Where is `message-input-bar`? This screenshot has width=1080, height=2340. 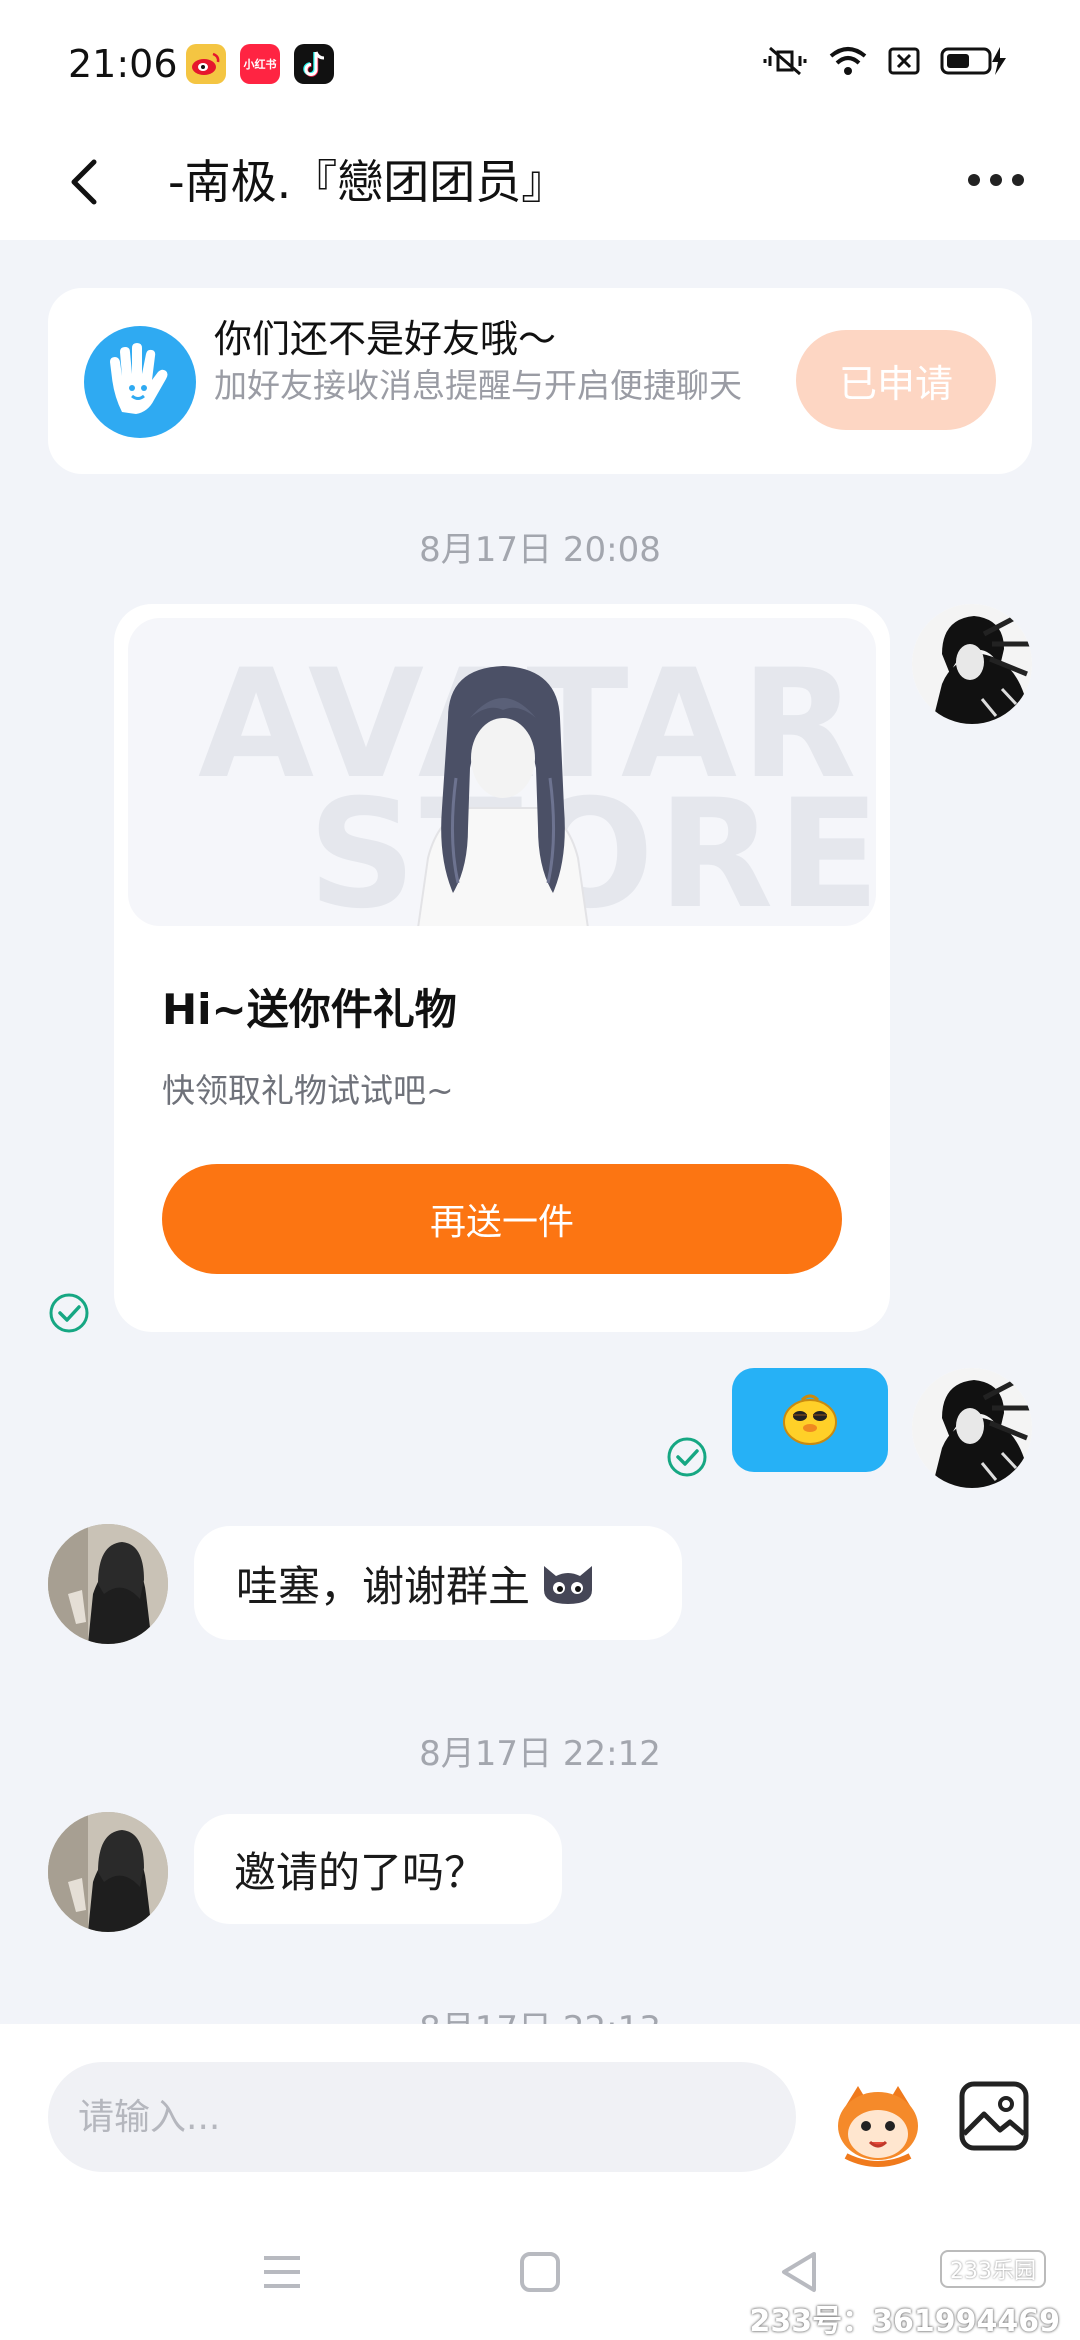
message-input-bar is located at coordinates (540, 2112).